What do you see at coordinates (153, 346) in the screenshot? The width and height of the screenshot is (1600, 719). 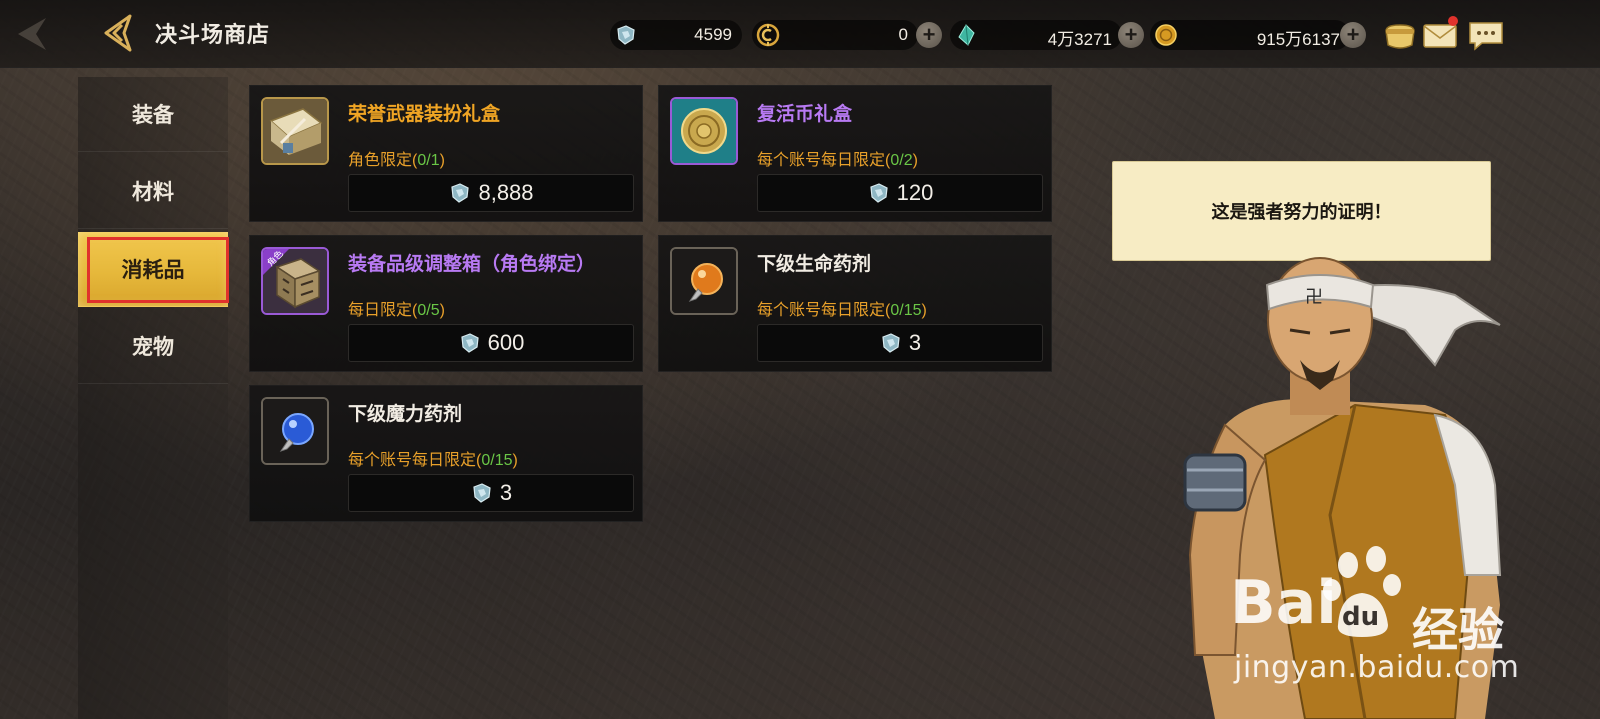 I see `category-pets: 宠物` at bounding box center [153, 346].